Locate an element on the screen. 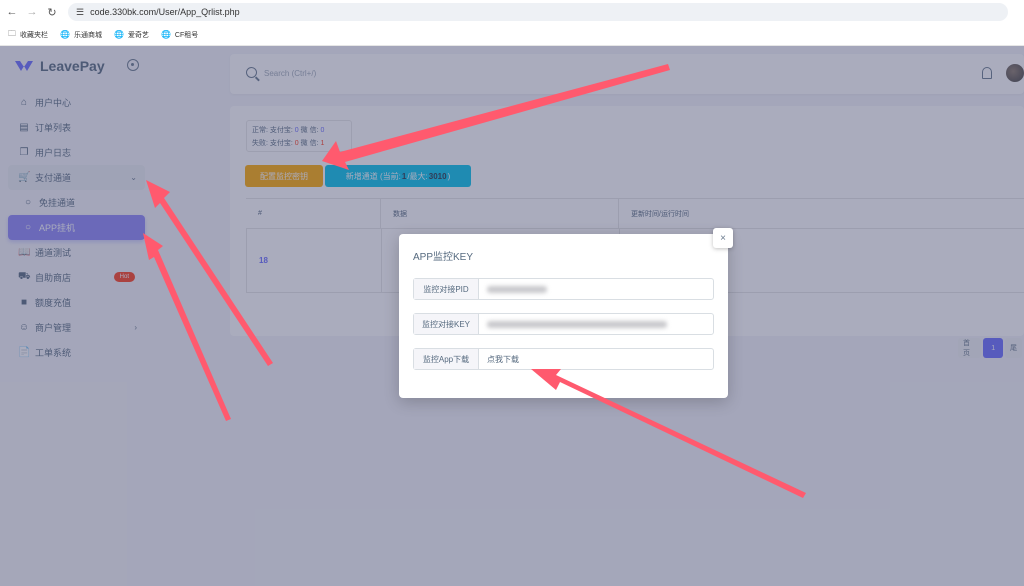 The height and width of the screenshot is (586, 1024). app-monitor-key-dialog: APP监控KEY × 监控对接PID 监控对接KEY 监控App下载 点我下载 is located at coordinates (566, 313).